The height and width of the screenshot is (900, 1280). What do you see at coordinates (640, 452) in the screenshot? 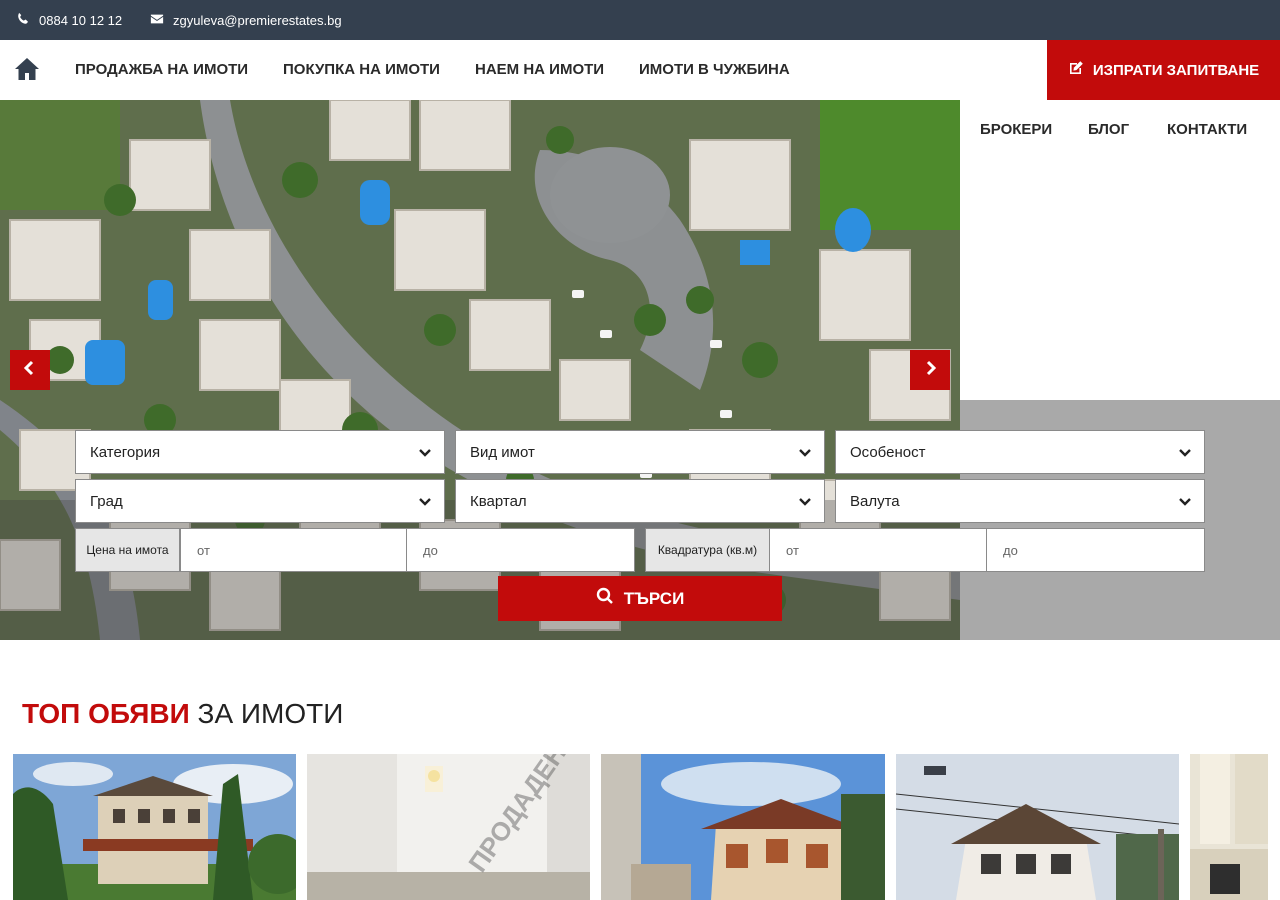
I see `property-type-select: Вид имот` at bounding box center [640, 452].